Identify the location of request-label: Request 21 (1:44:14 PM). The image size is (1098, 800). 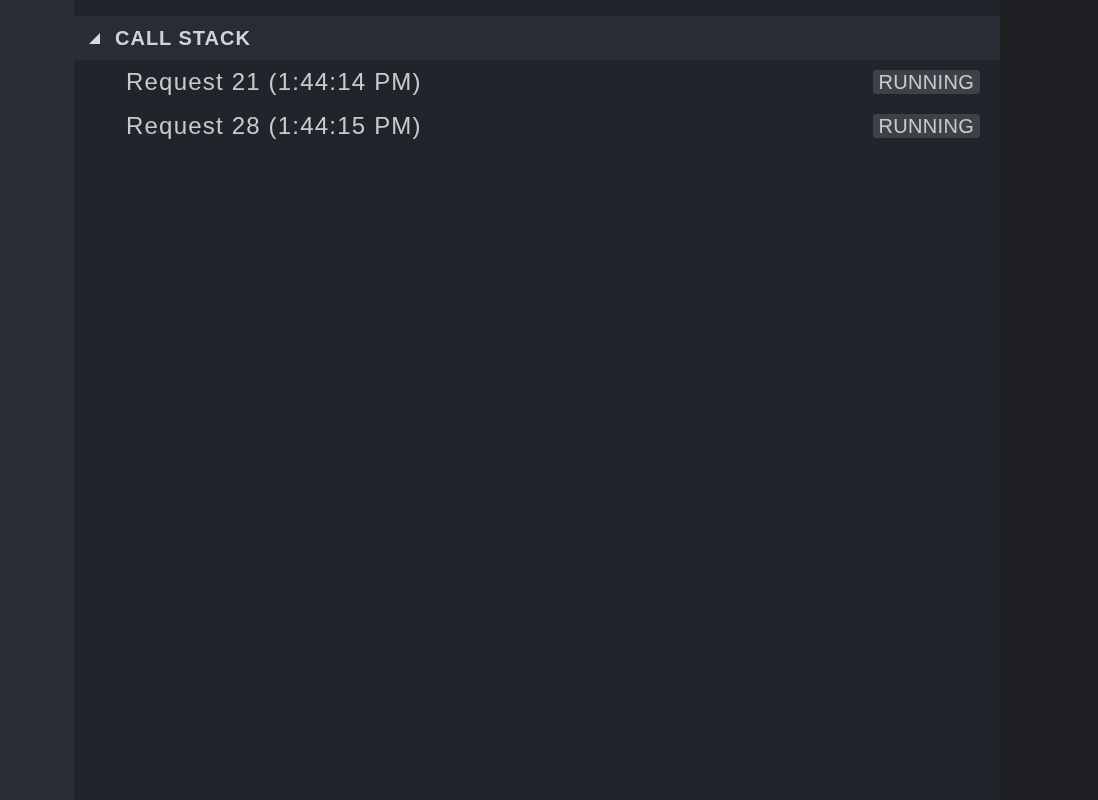
(274, 82).